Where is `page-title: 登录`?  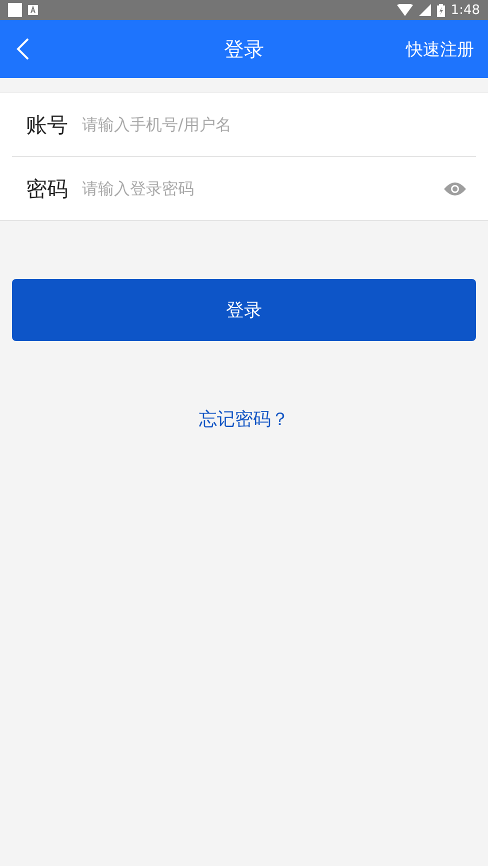
page-title: 登录 is located at coordinates (244, 49).